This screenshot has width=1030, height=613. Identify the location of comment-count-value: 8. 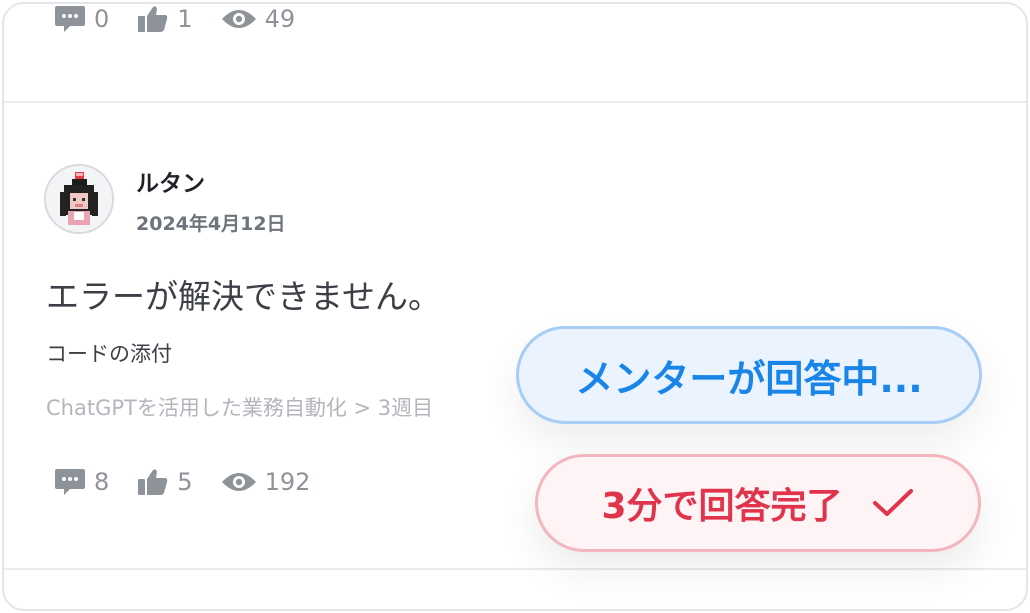
(102, 482).